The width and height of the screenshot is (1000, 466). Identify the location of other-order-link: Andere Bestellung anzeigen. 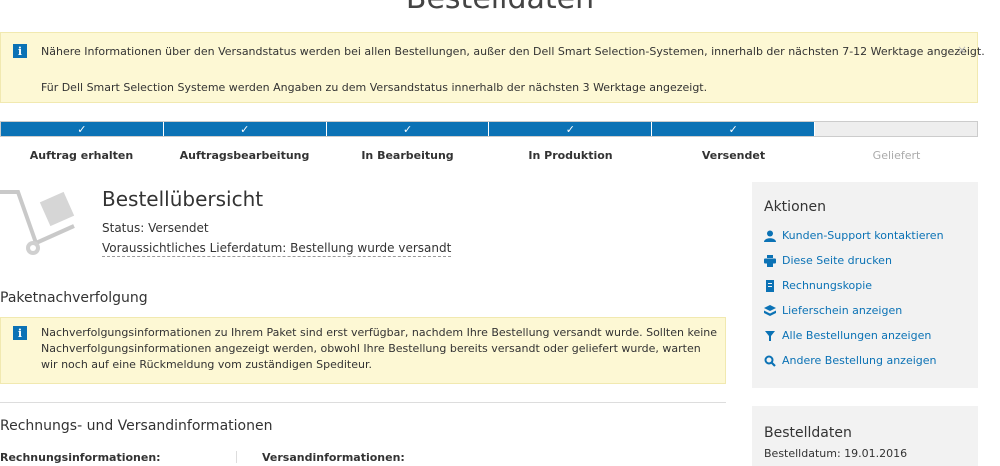
(850, 360).